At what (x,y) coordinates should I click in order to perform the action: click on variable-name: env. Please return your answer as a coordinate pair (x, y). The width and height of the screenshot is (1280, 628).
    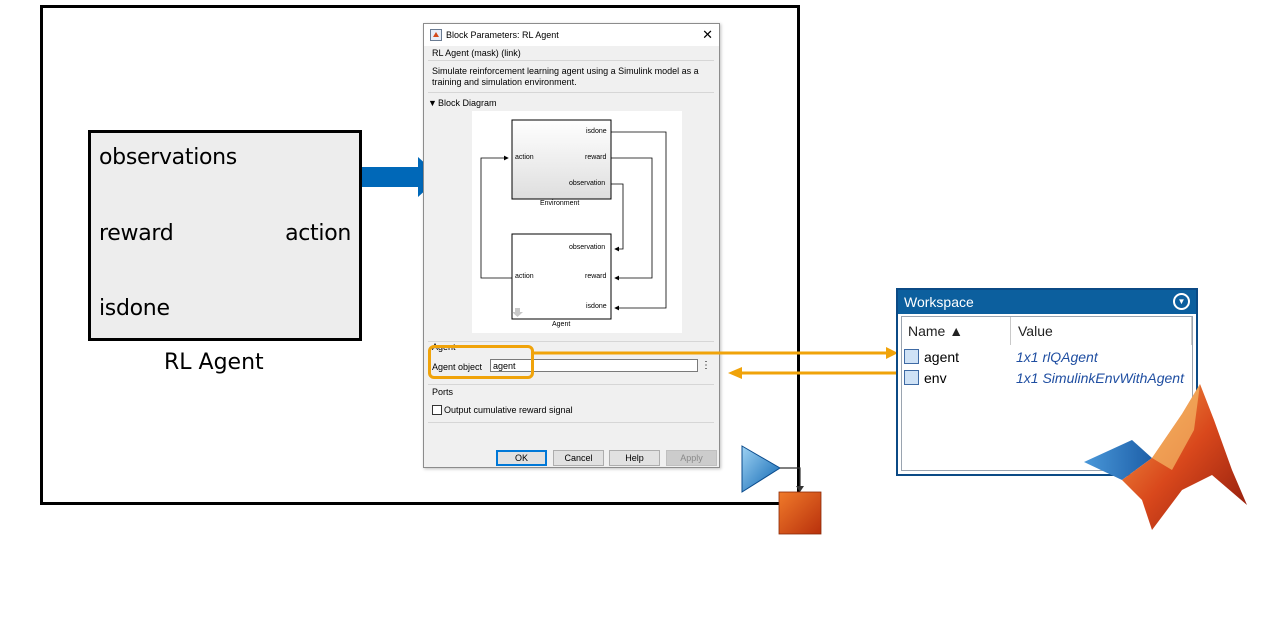
    Looking at the image, I should click on (935, 378).